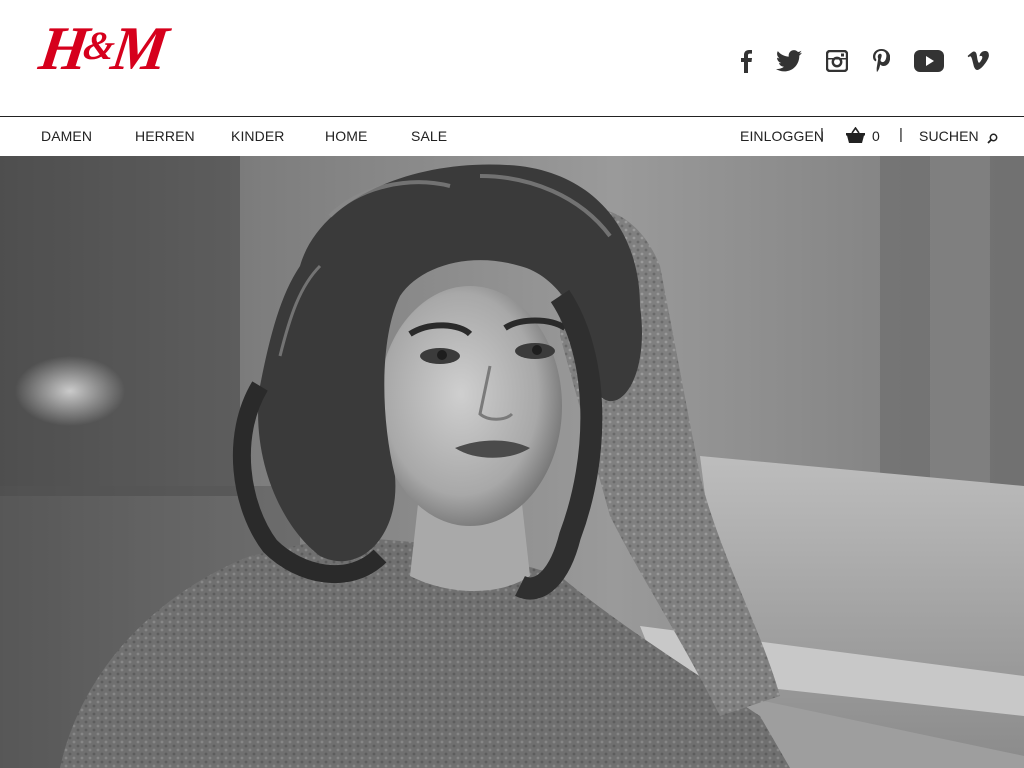  I want to click on nav-item-kinder: KINDER, so click(258, 136).